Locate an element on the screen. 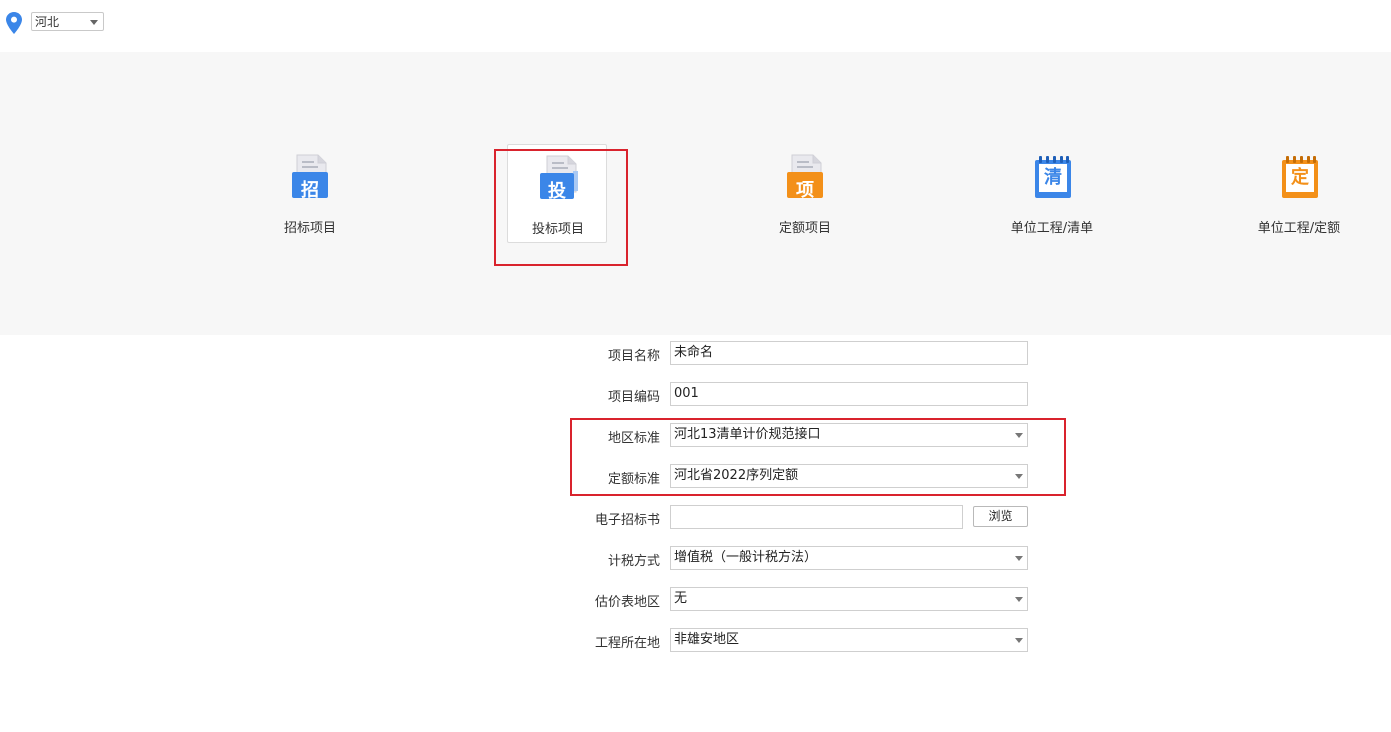 This screenshot has height=732, width=1391. project-type-tile-bid: 投 投标项目 is located at coordinates (557, 193).